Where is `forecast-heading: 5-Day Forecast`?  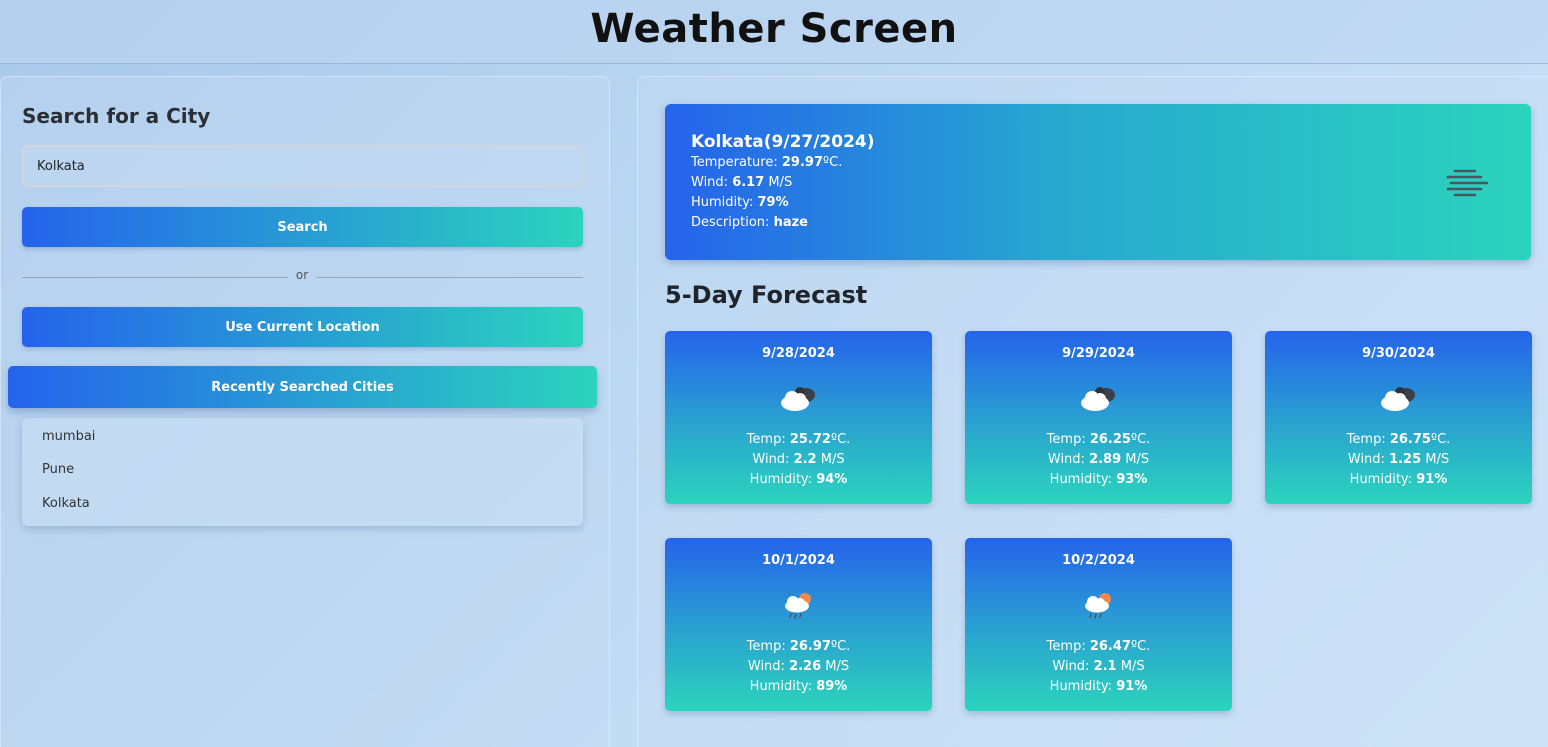
forecast-heading: 5-Day Forecast is located at coordinates (766, 295).